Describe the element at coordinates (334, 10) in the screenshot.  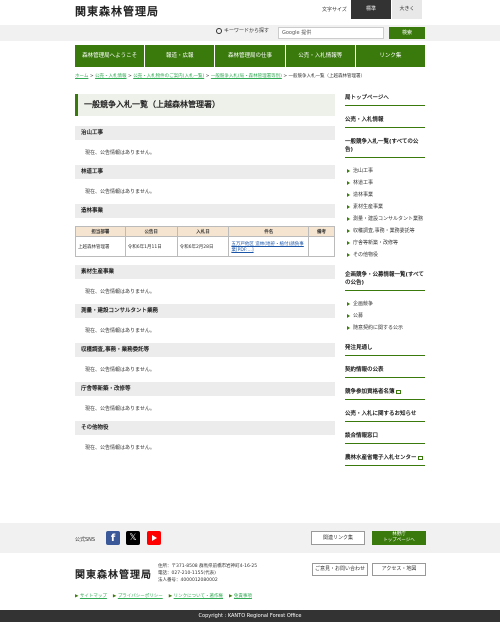
I see `font-size-label: 文字サイズ` at that location.